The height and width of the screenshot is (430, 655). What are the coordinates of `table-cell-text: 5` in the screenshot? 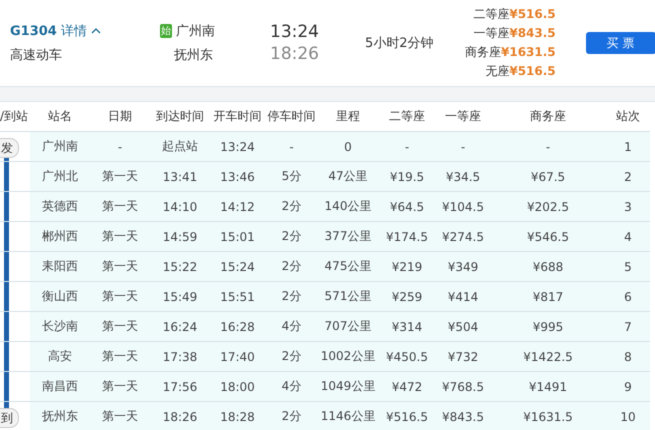 It's located at (628, 267).